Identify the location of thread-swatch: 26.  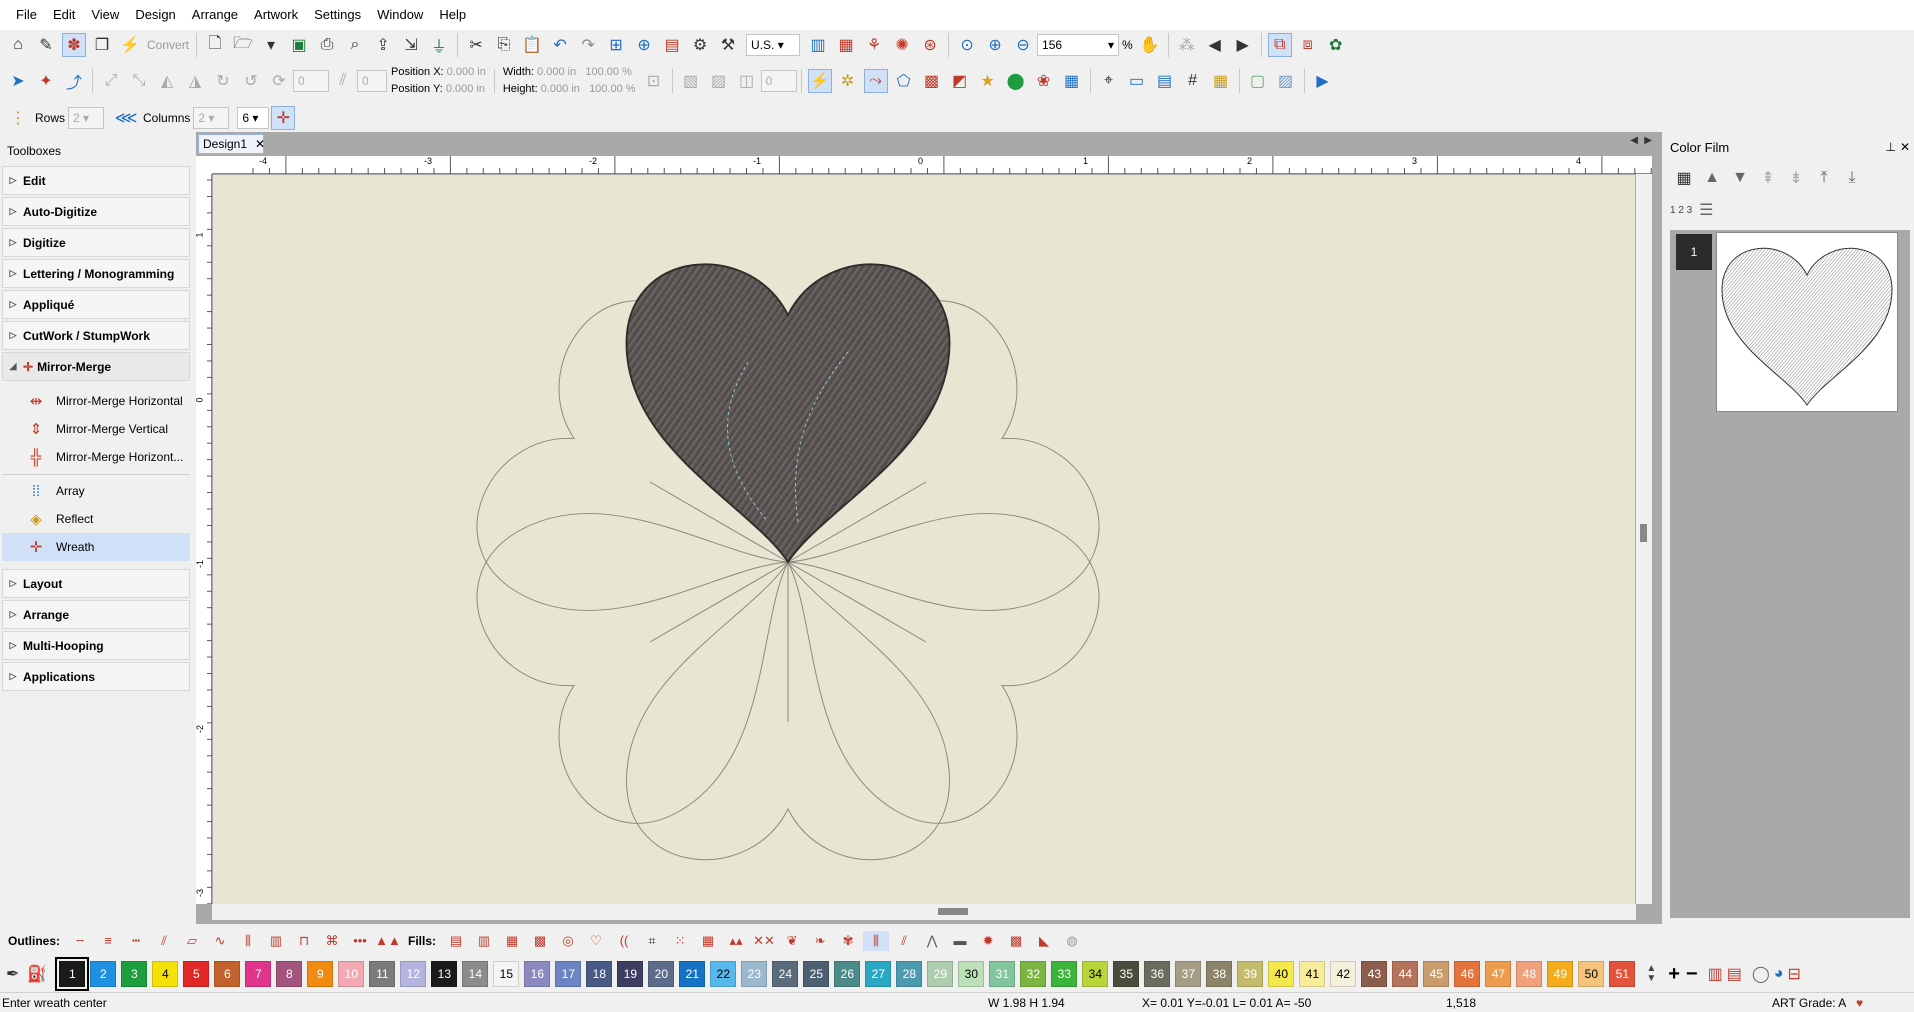
(847, 974).